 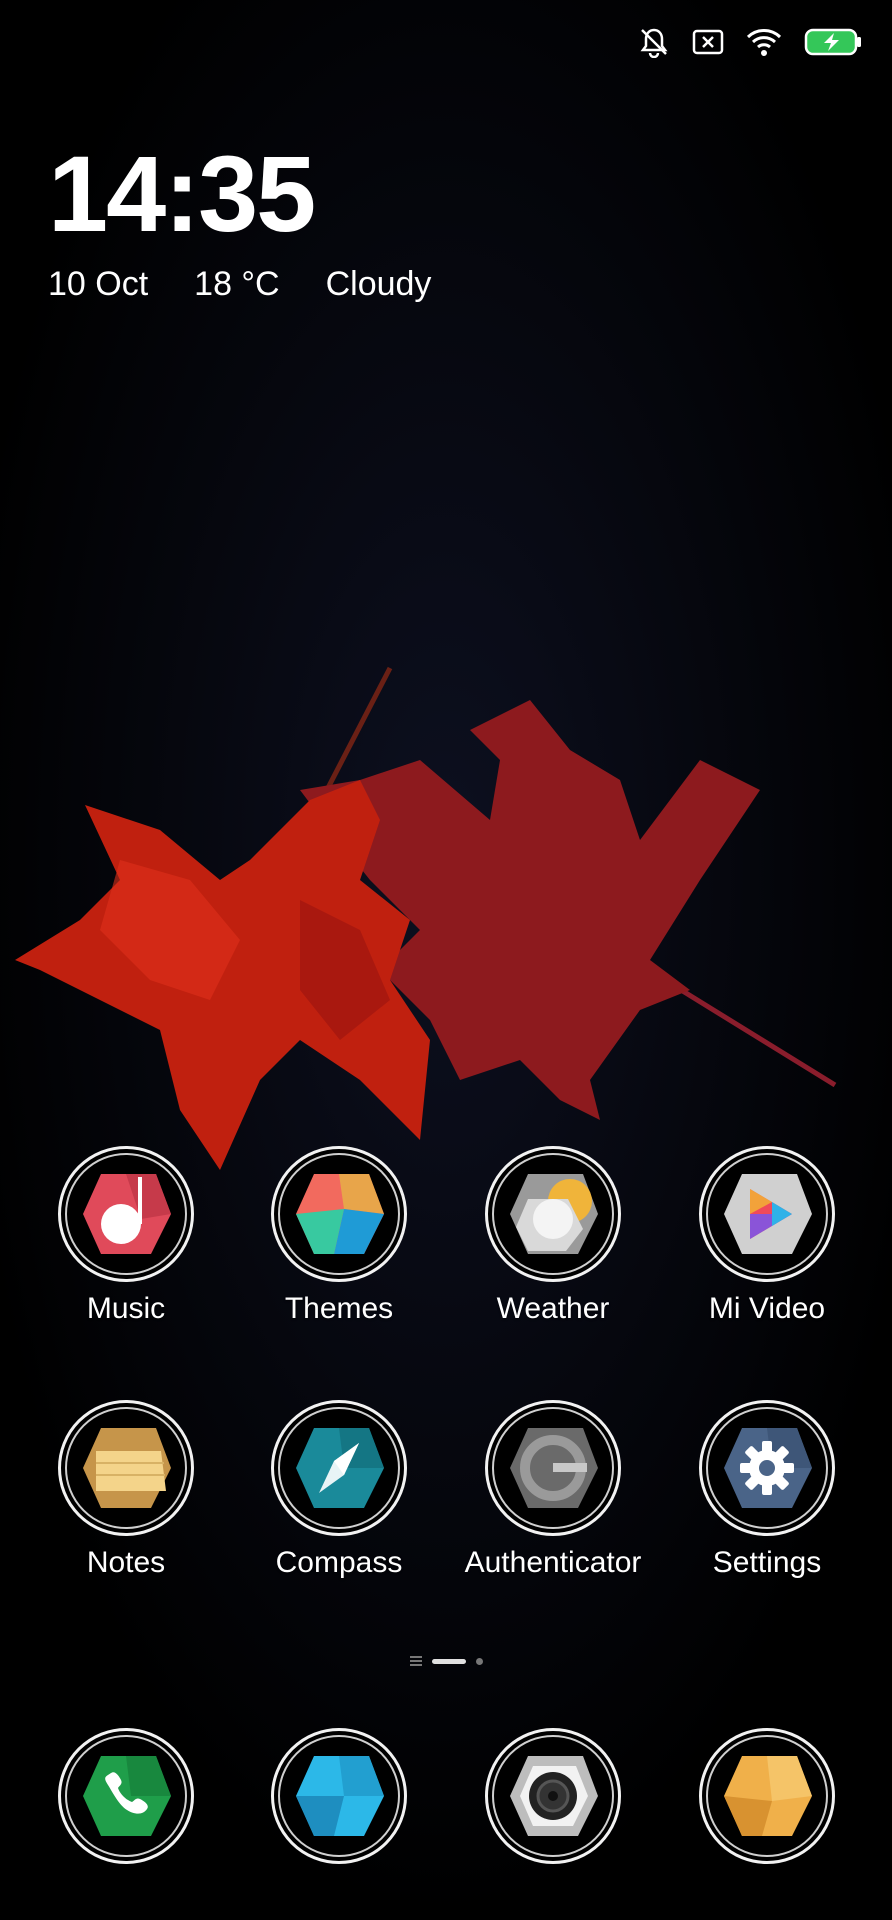 I want to click on music-icon, so click(x=127, y=1214).